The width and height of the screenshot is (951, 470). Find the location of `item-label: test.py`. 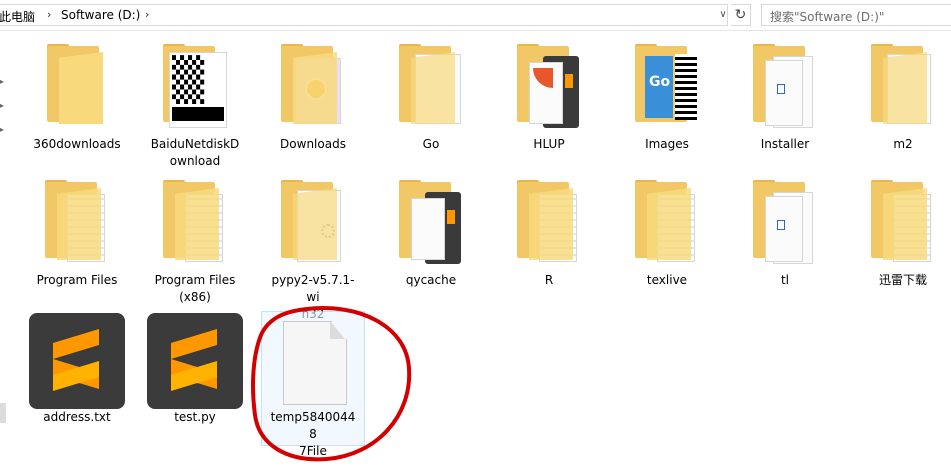

item-label: test.py is located at coordinates (195, 417).